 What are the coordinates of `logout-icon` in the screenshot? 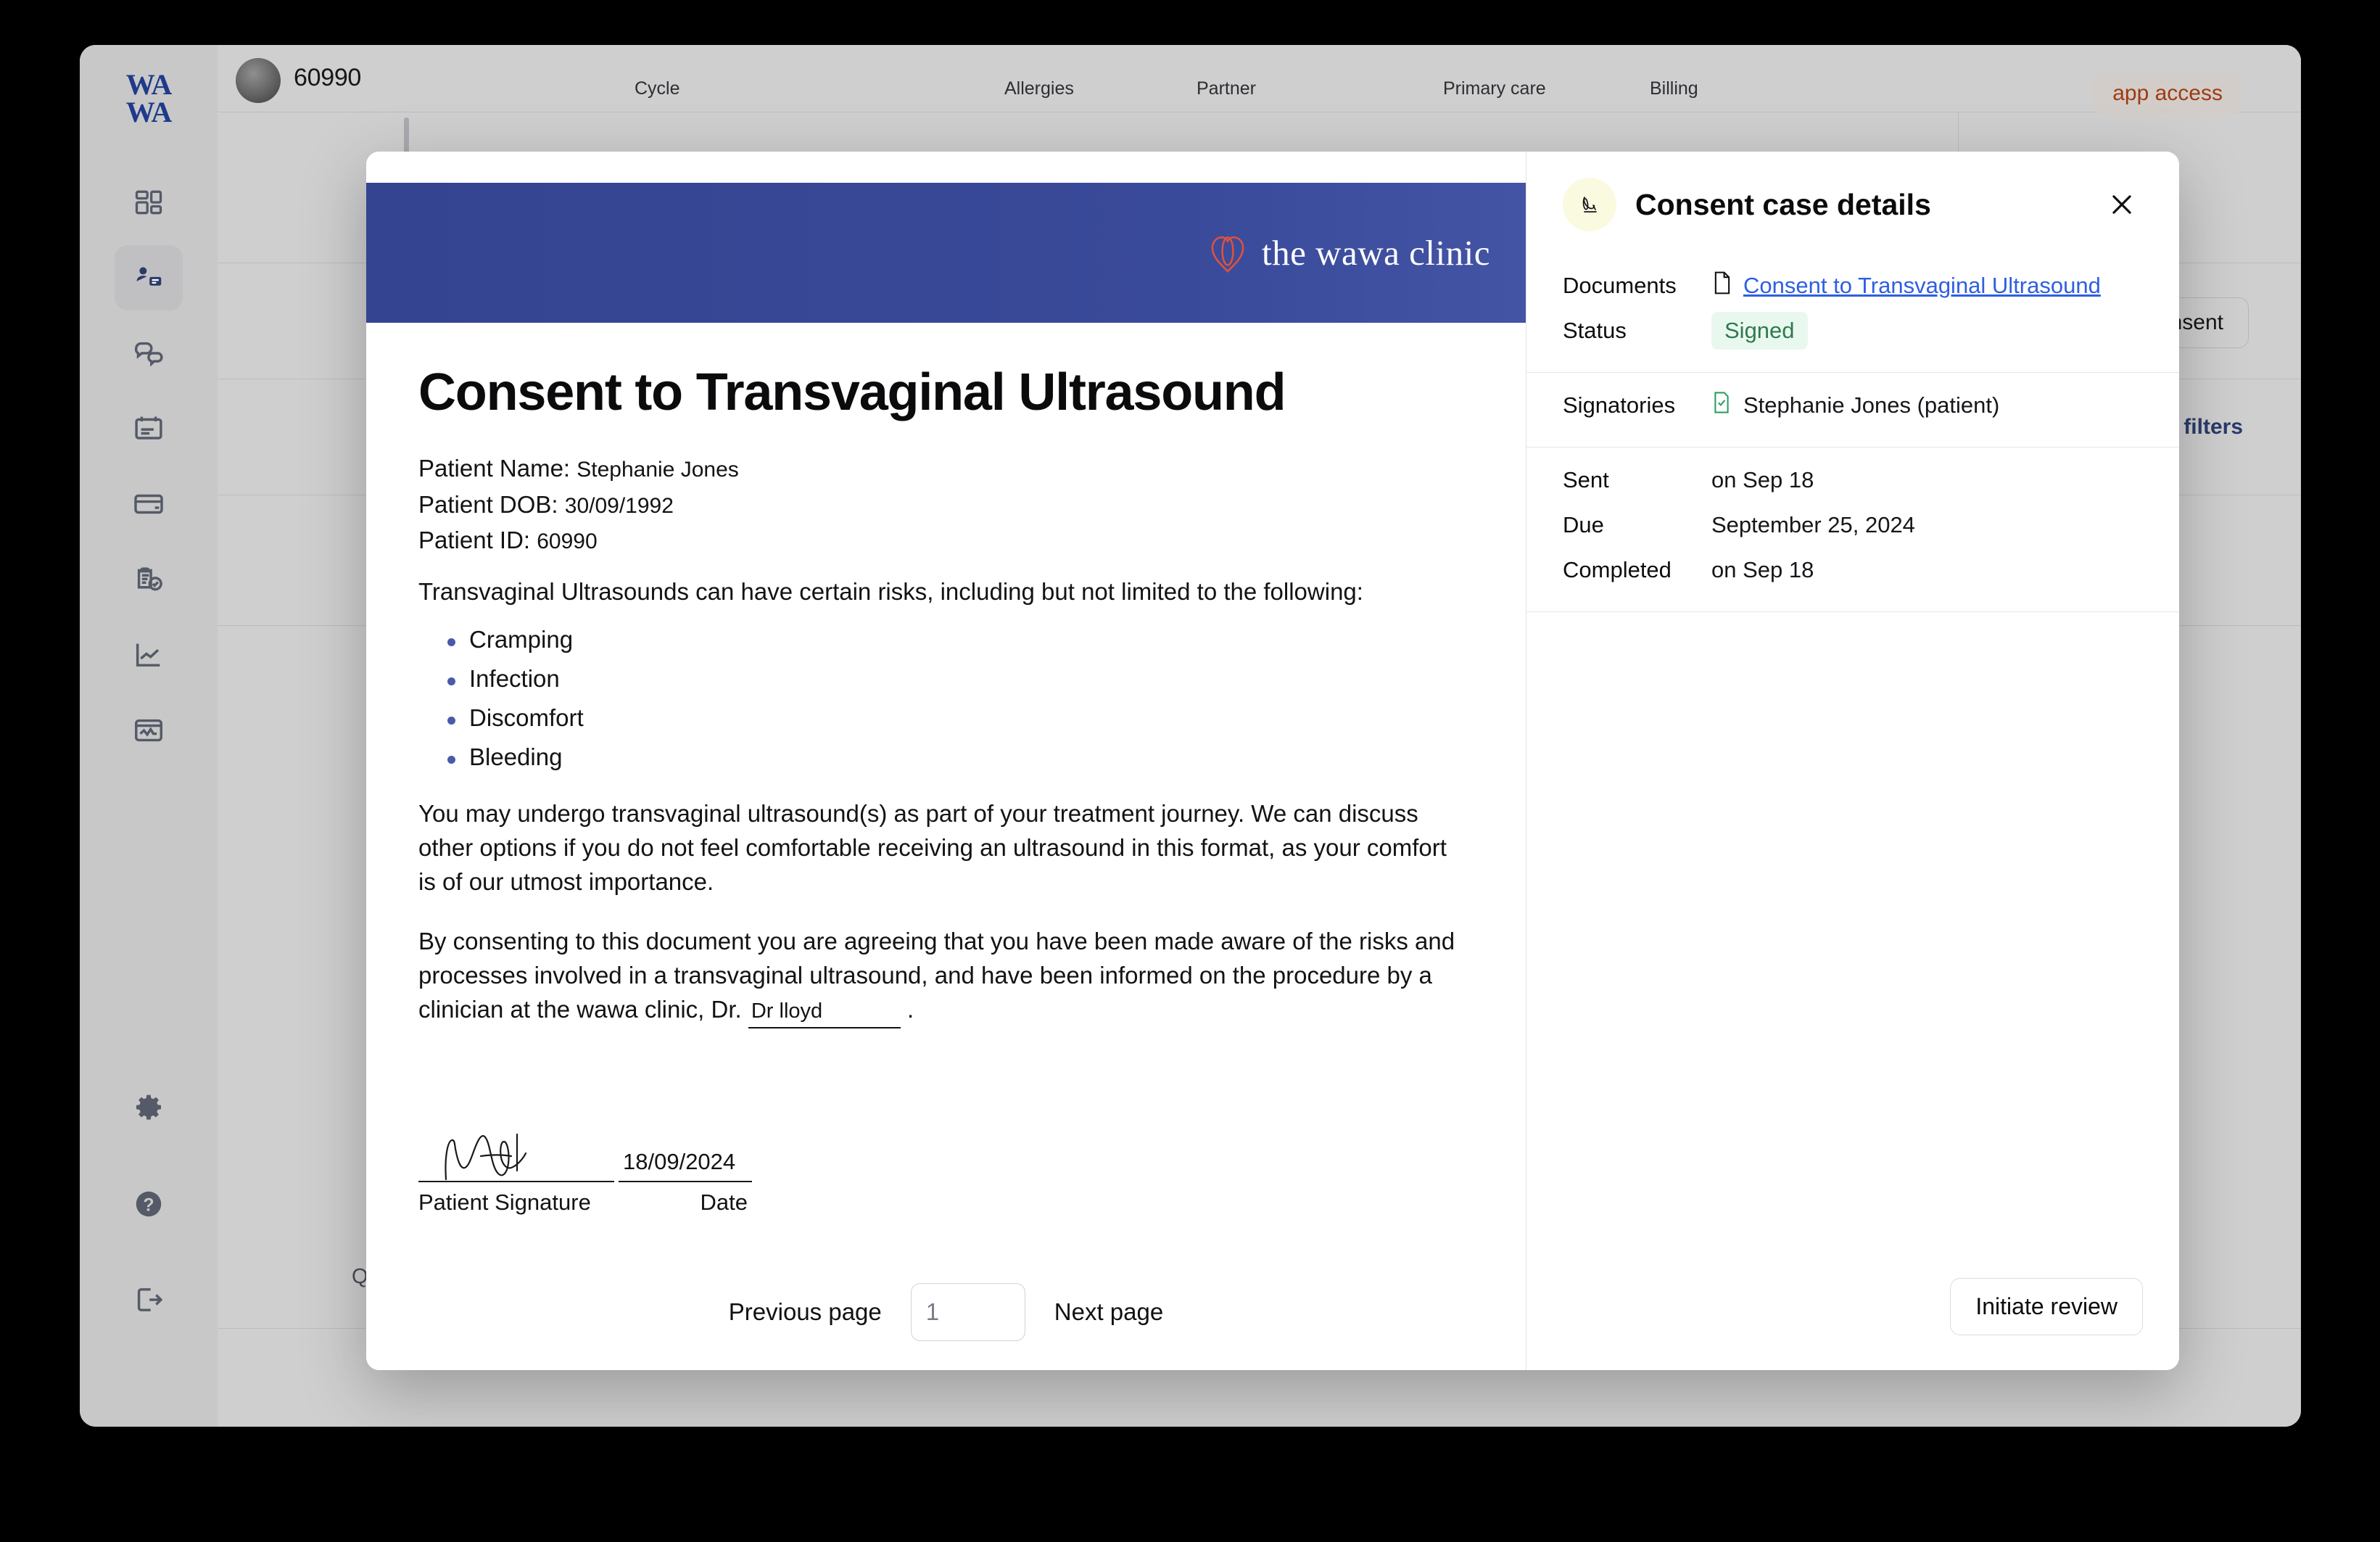 It's located at (148, 1299).